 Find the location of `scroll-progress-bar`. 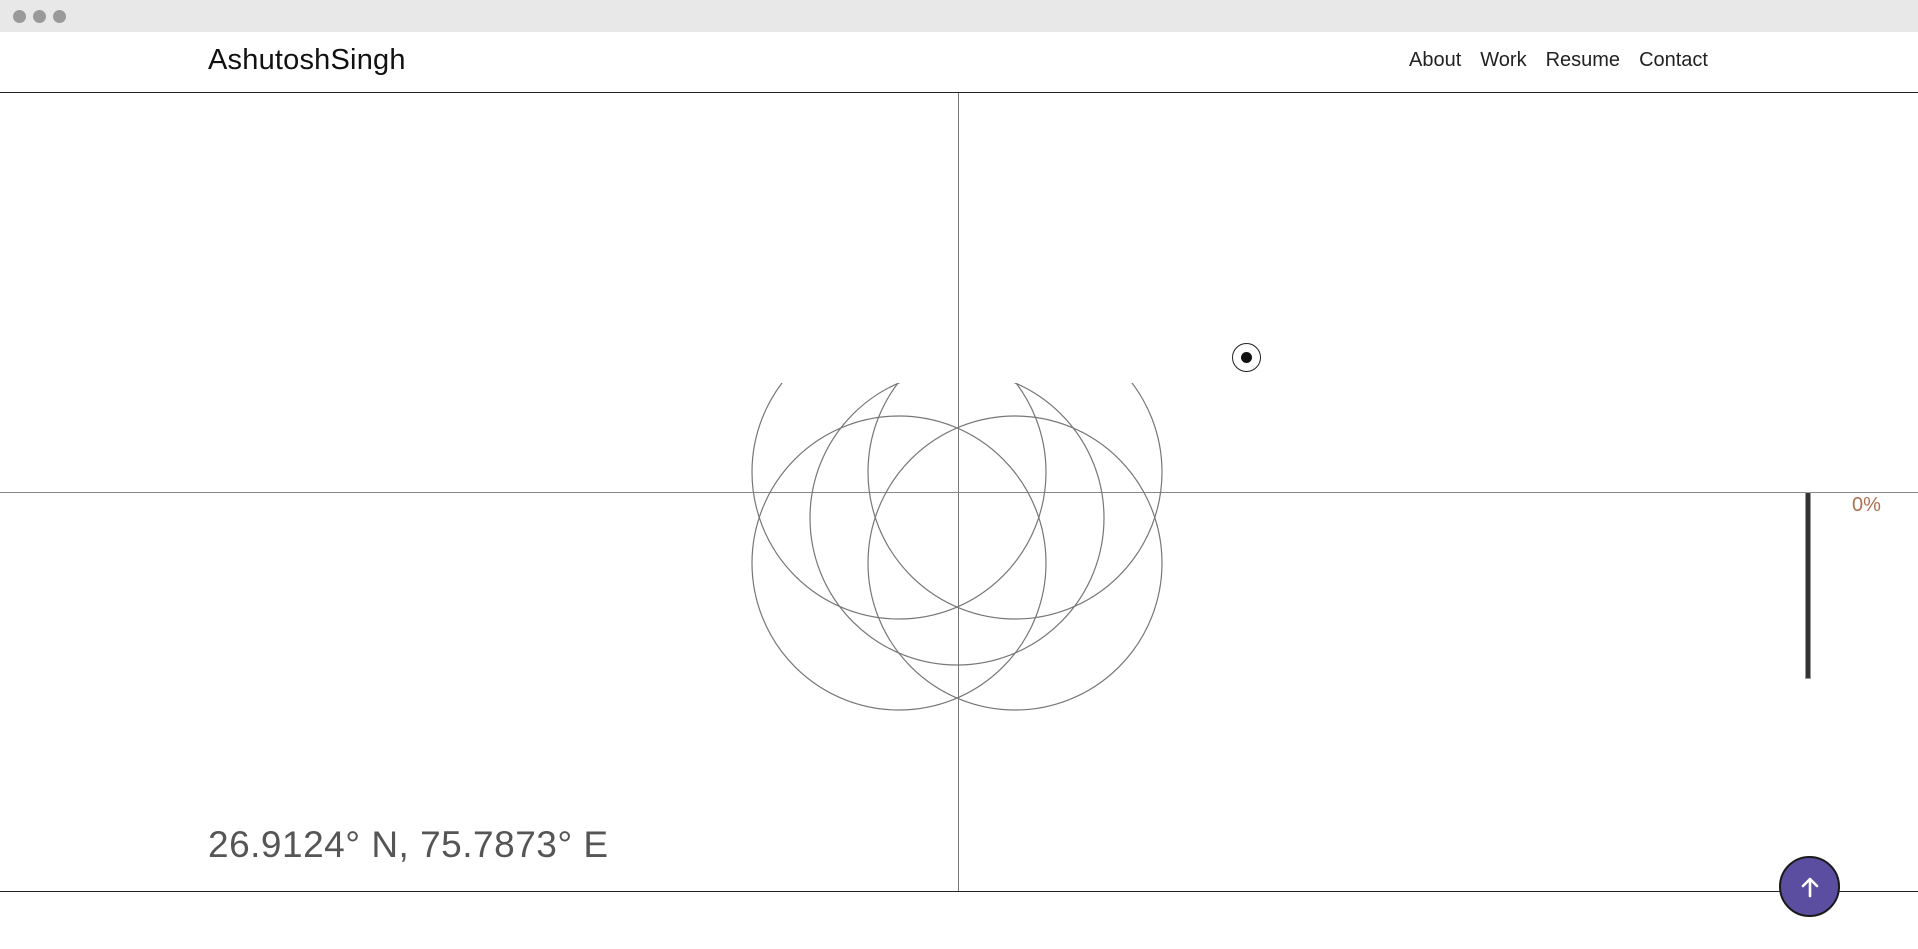

scroll-progress-bar is located at coordinates (1808, 585).